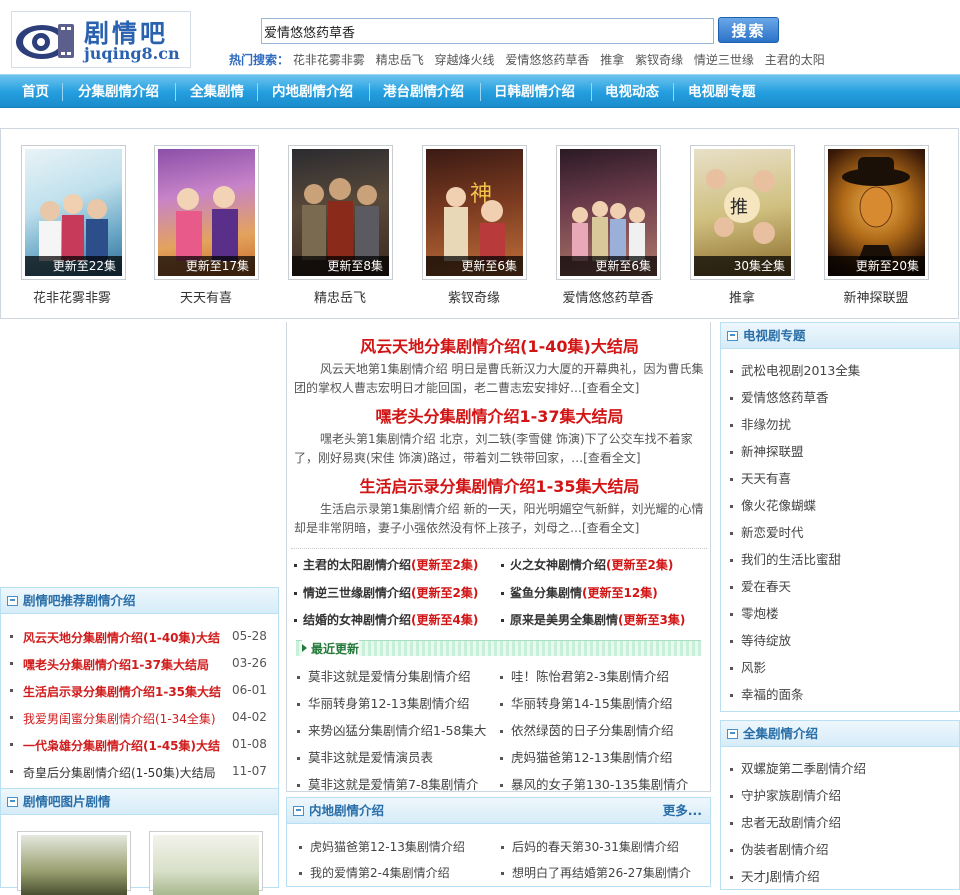 This screenshot has height=895, width=960. Describe the element at coordinates (474, 212) in the screenshot. I see `poster-card: 神 更新至6集` at that location.